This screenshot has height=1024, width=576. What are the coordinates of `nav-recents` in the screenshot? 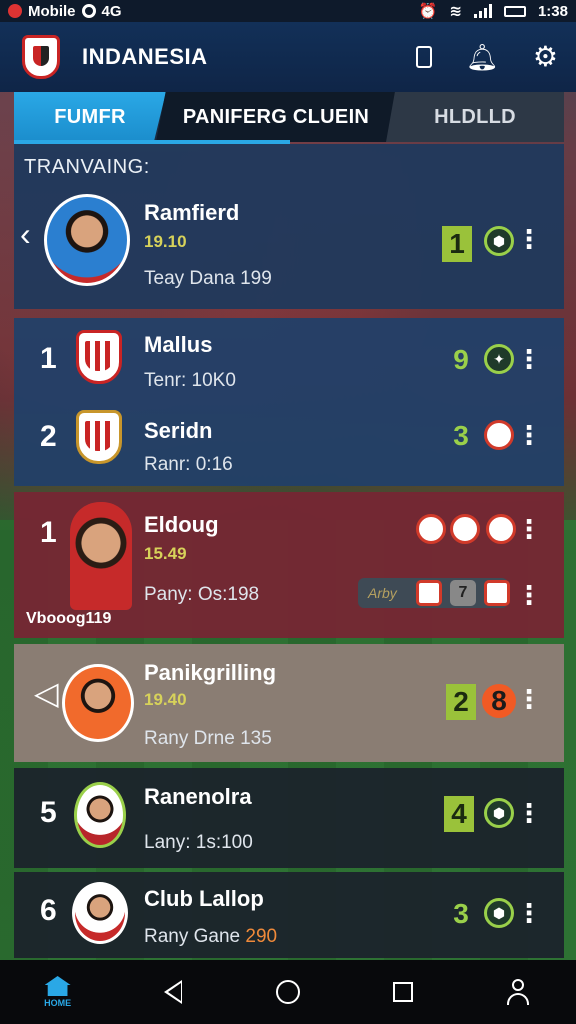 It's located at (403, 992).